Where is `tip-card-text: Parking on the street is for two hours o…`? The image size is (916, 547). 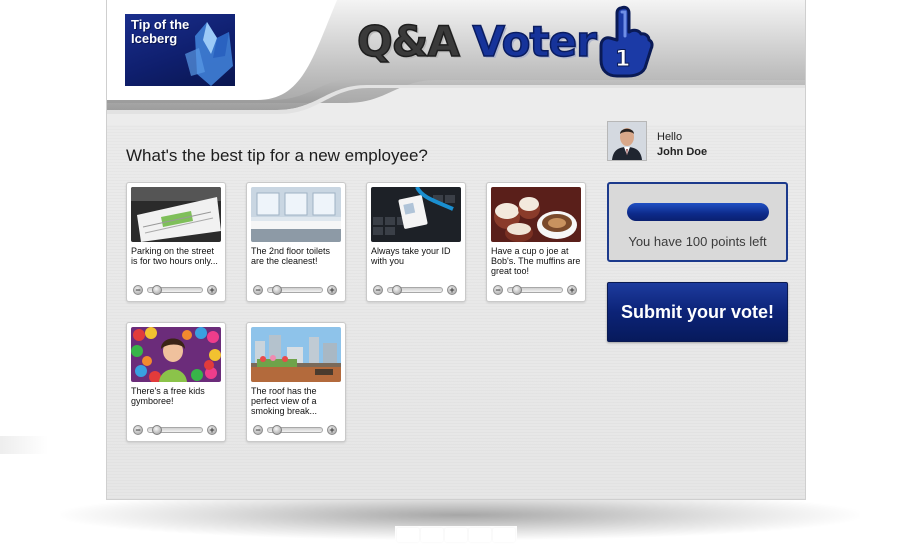 tip-card-text: Parking on the street is for two hours o… is located at coordinates (174, 256).